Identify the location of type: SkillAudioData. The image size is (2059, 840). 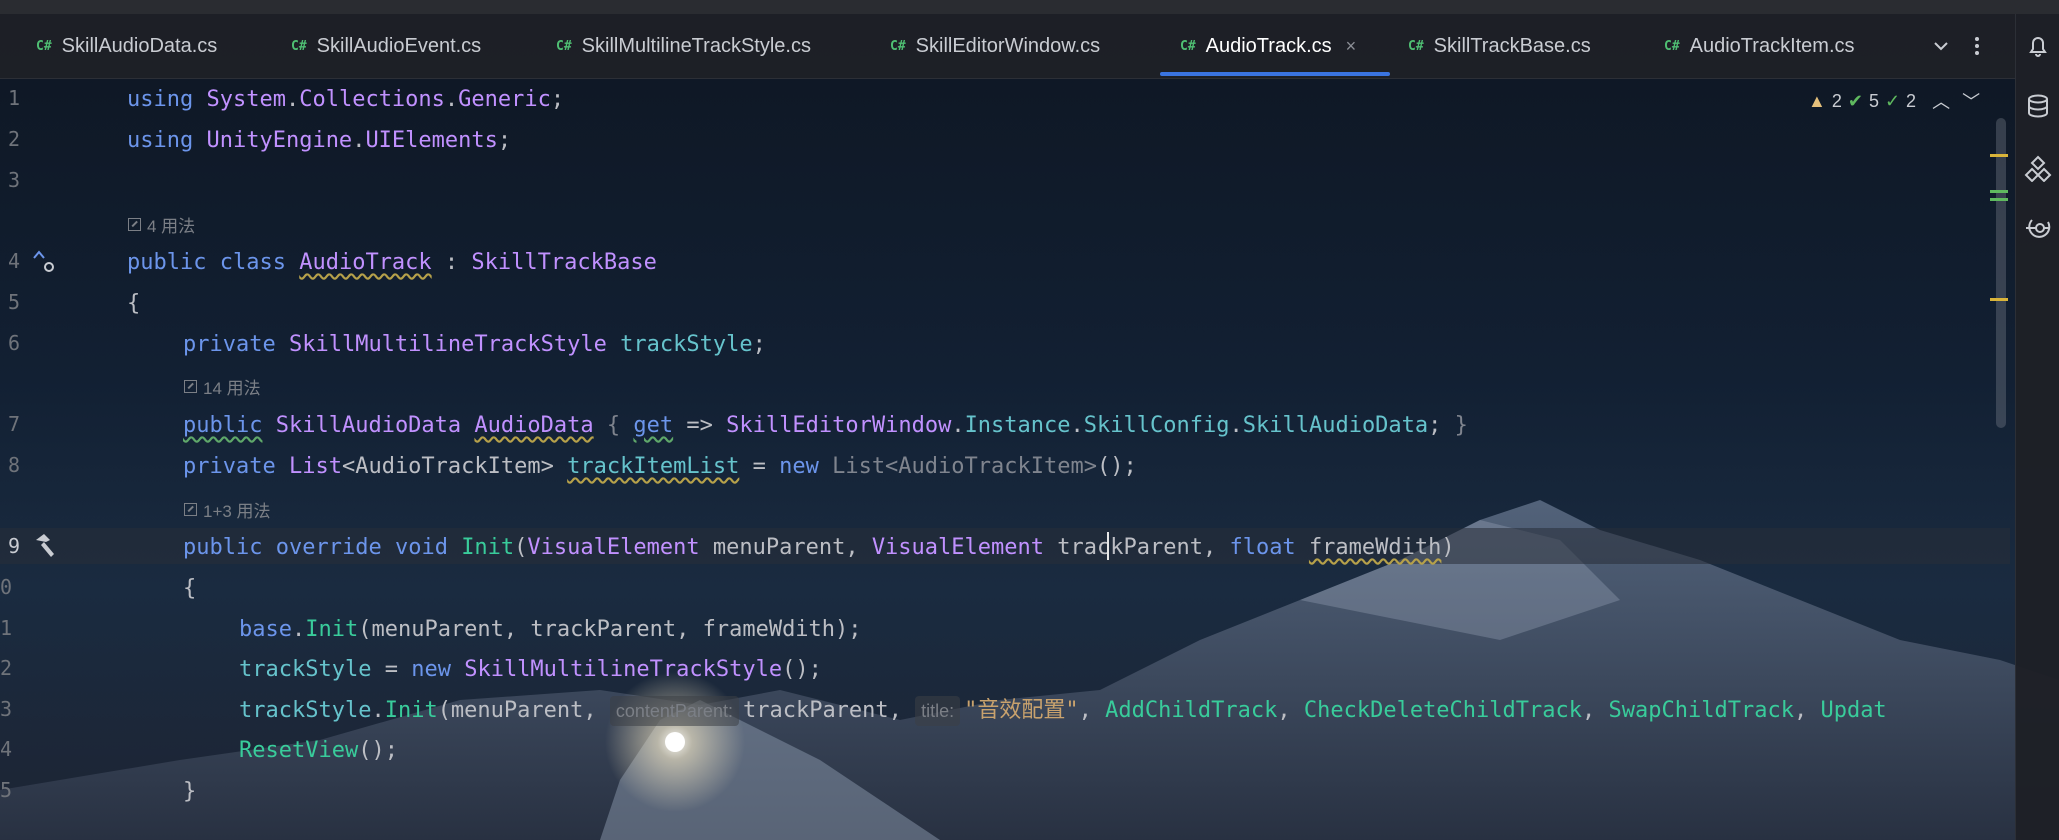
(368, 425).